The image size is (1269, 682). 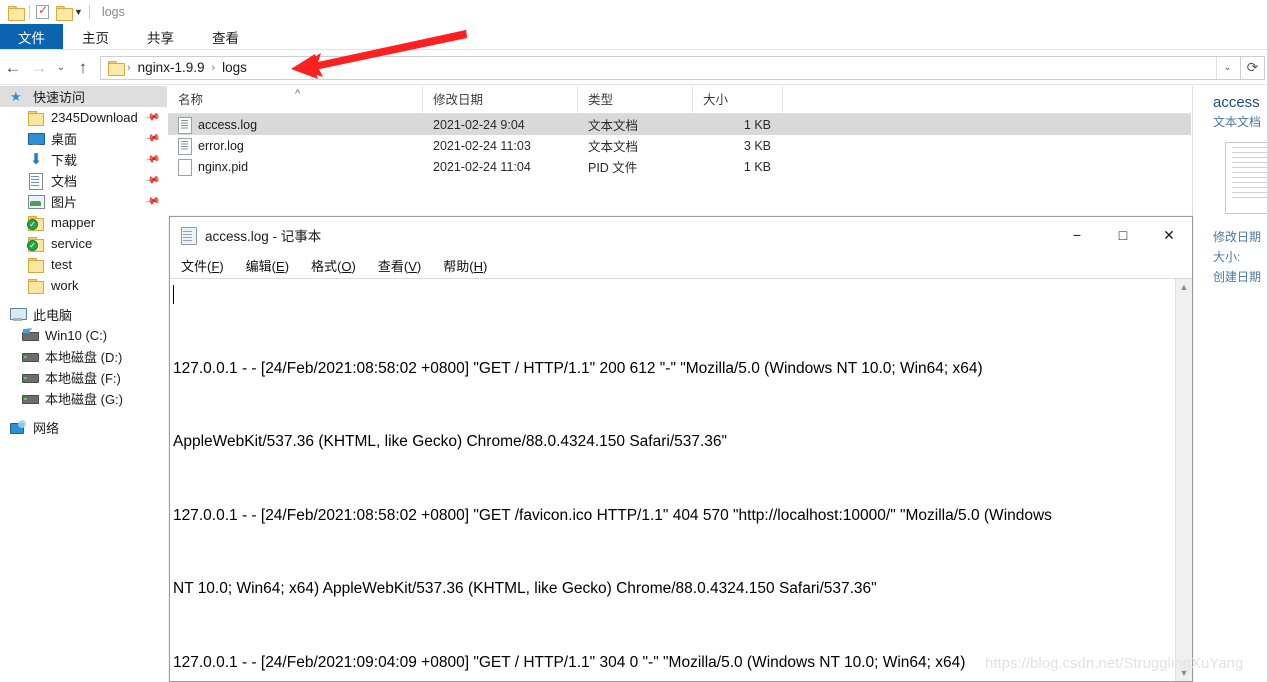 I want to click on sidebar-item-desktop: 桌面 📌, so click(x=83, y=138).